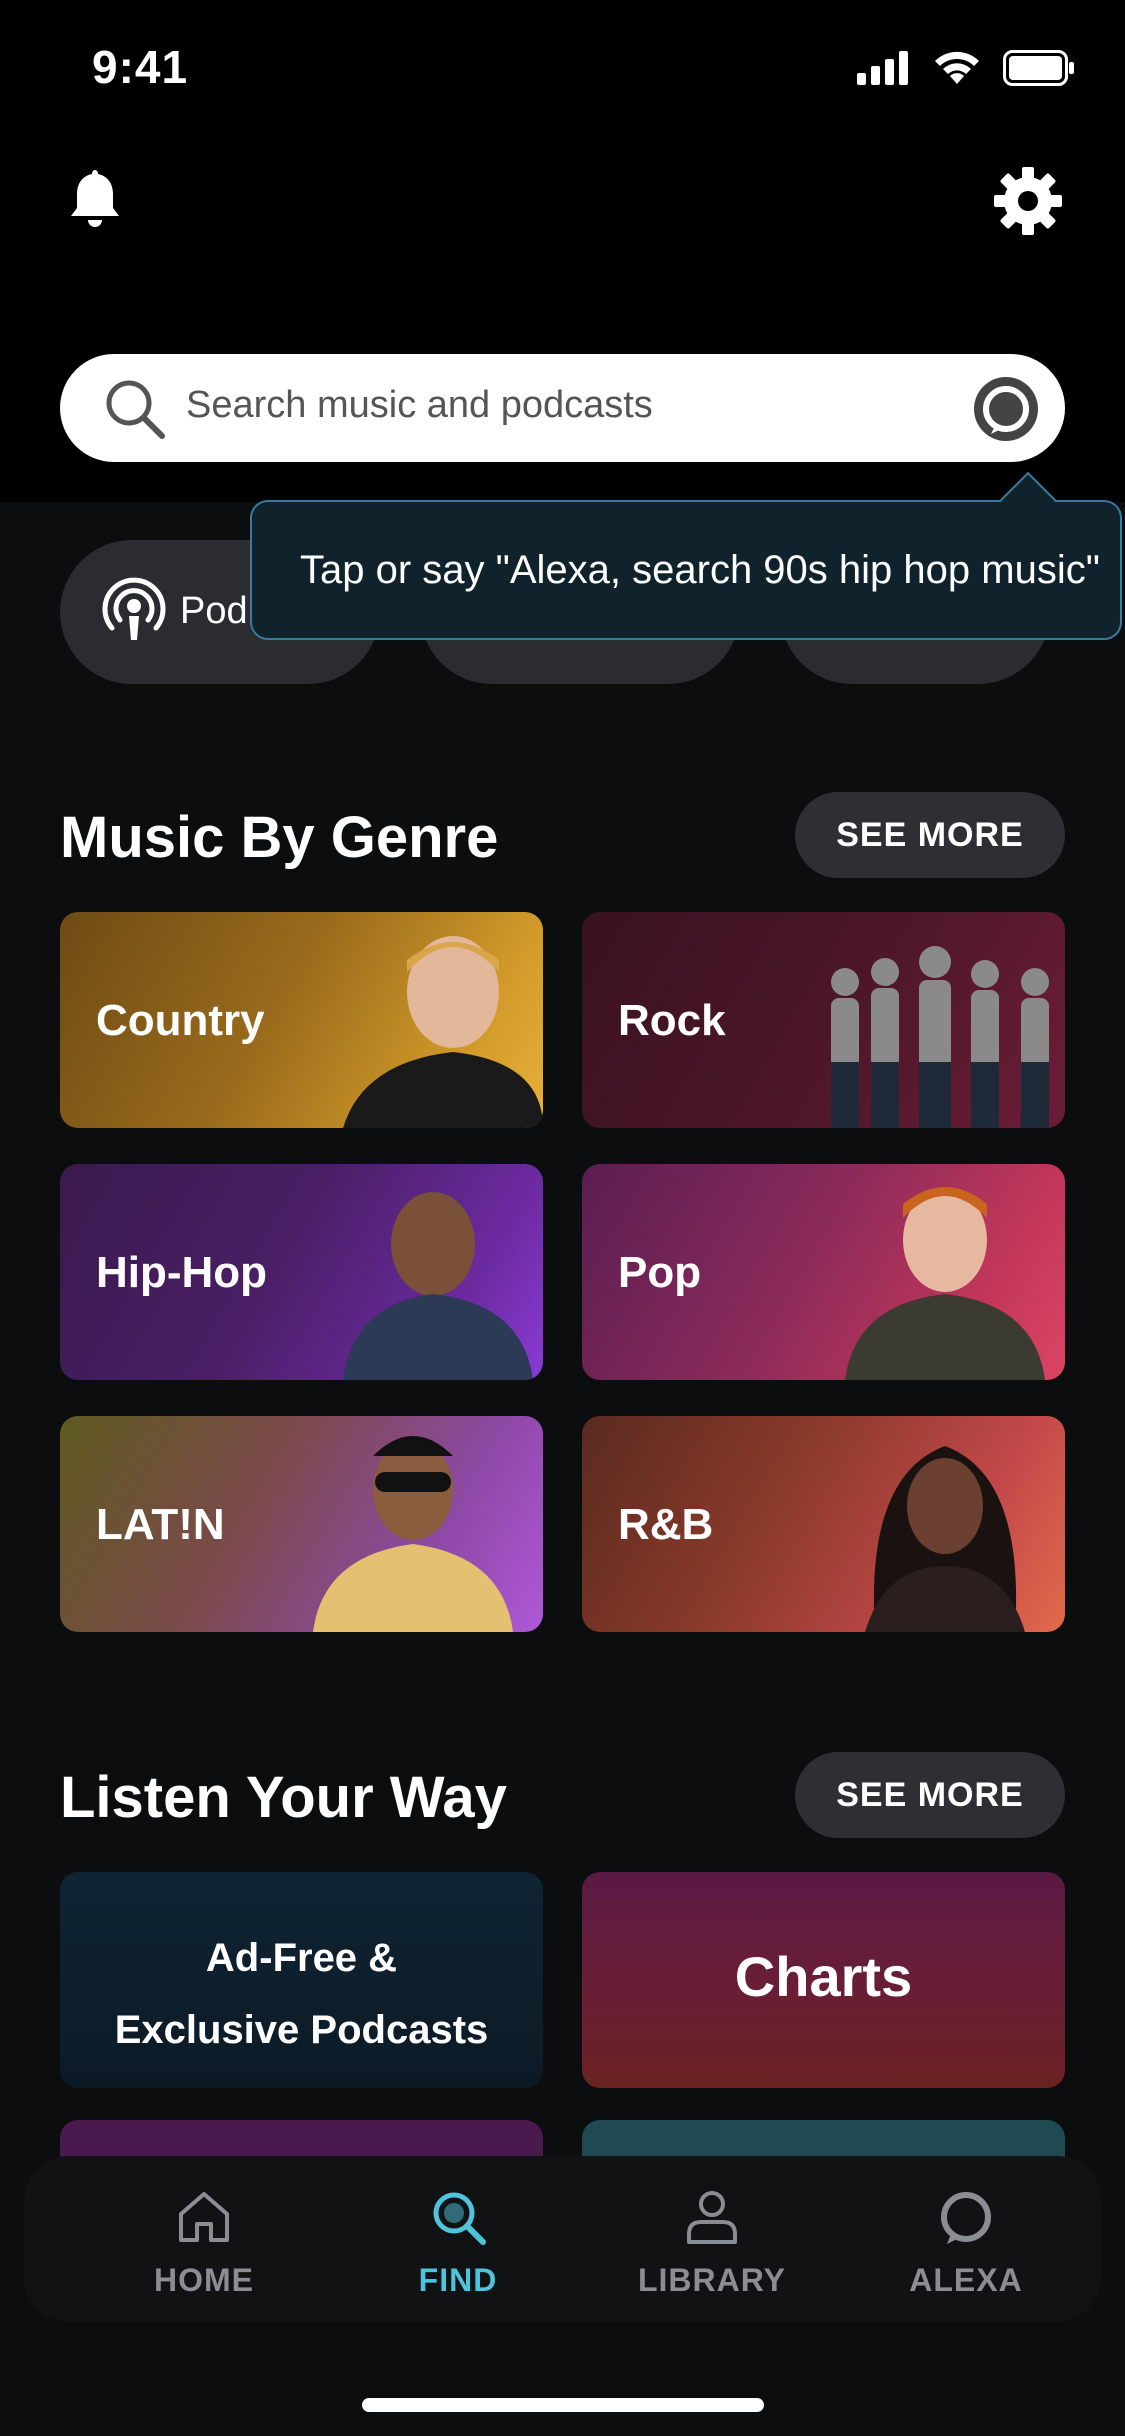 The height and width of the screenshot is (2436, 1125). Describe the element at coordinates (563, 2405) in the screenshot. I see `home-indicator` at that location.